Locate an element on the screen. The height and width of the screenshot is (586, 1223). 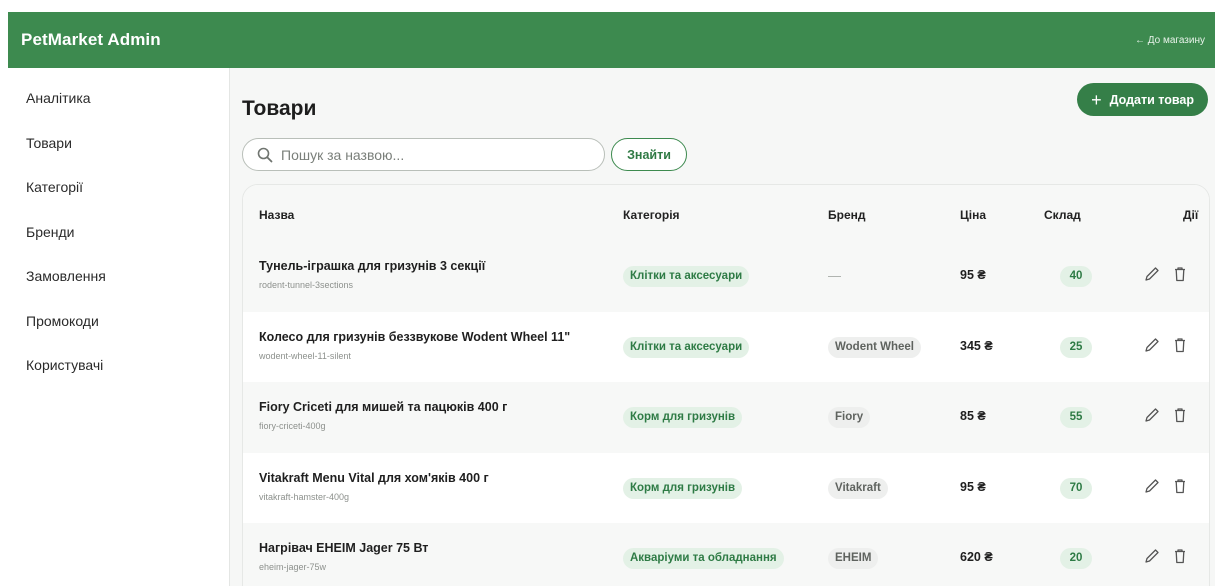
column-header-brand: Бренд is located at coordinates (847, 215).